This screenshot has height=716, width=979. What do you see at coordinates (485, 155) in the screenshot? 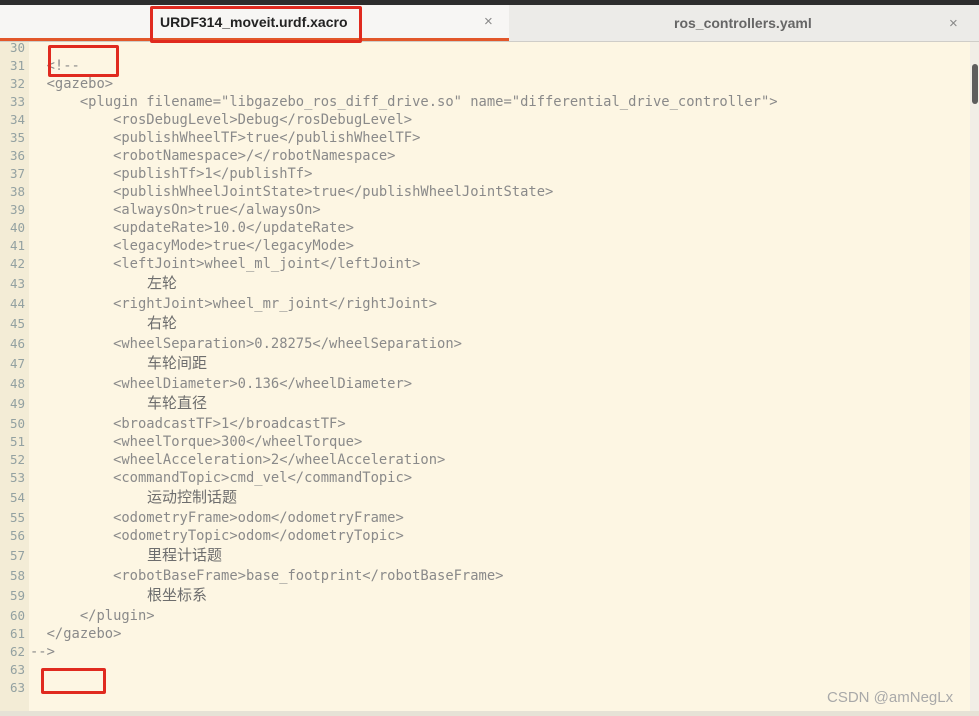
I see `code-line: 36 <robotNamespace>/</robotNamespace>` at bounding box center [485, 155].